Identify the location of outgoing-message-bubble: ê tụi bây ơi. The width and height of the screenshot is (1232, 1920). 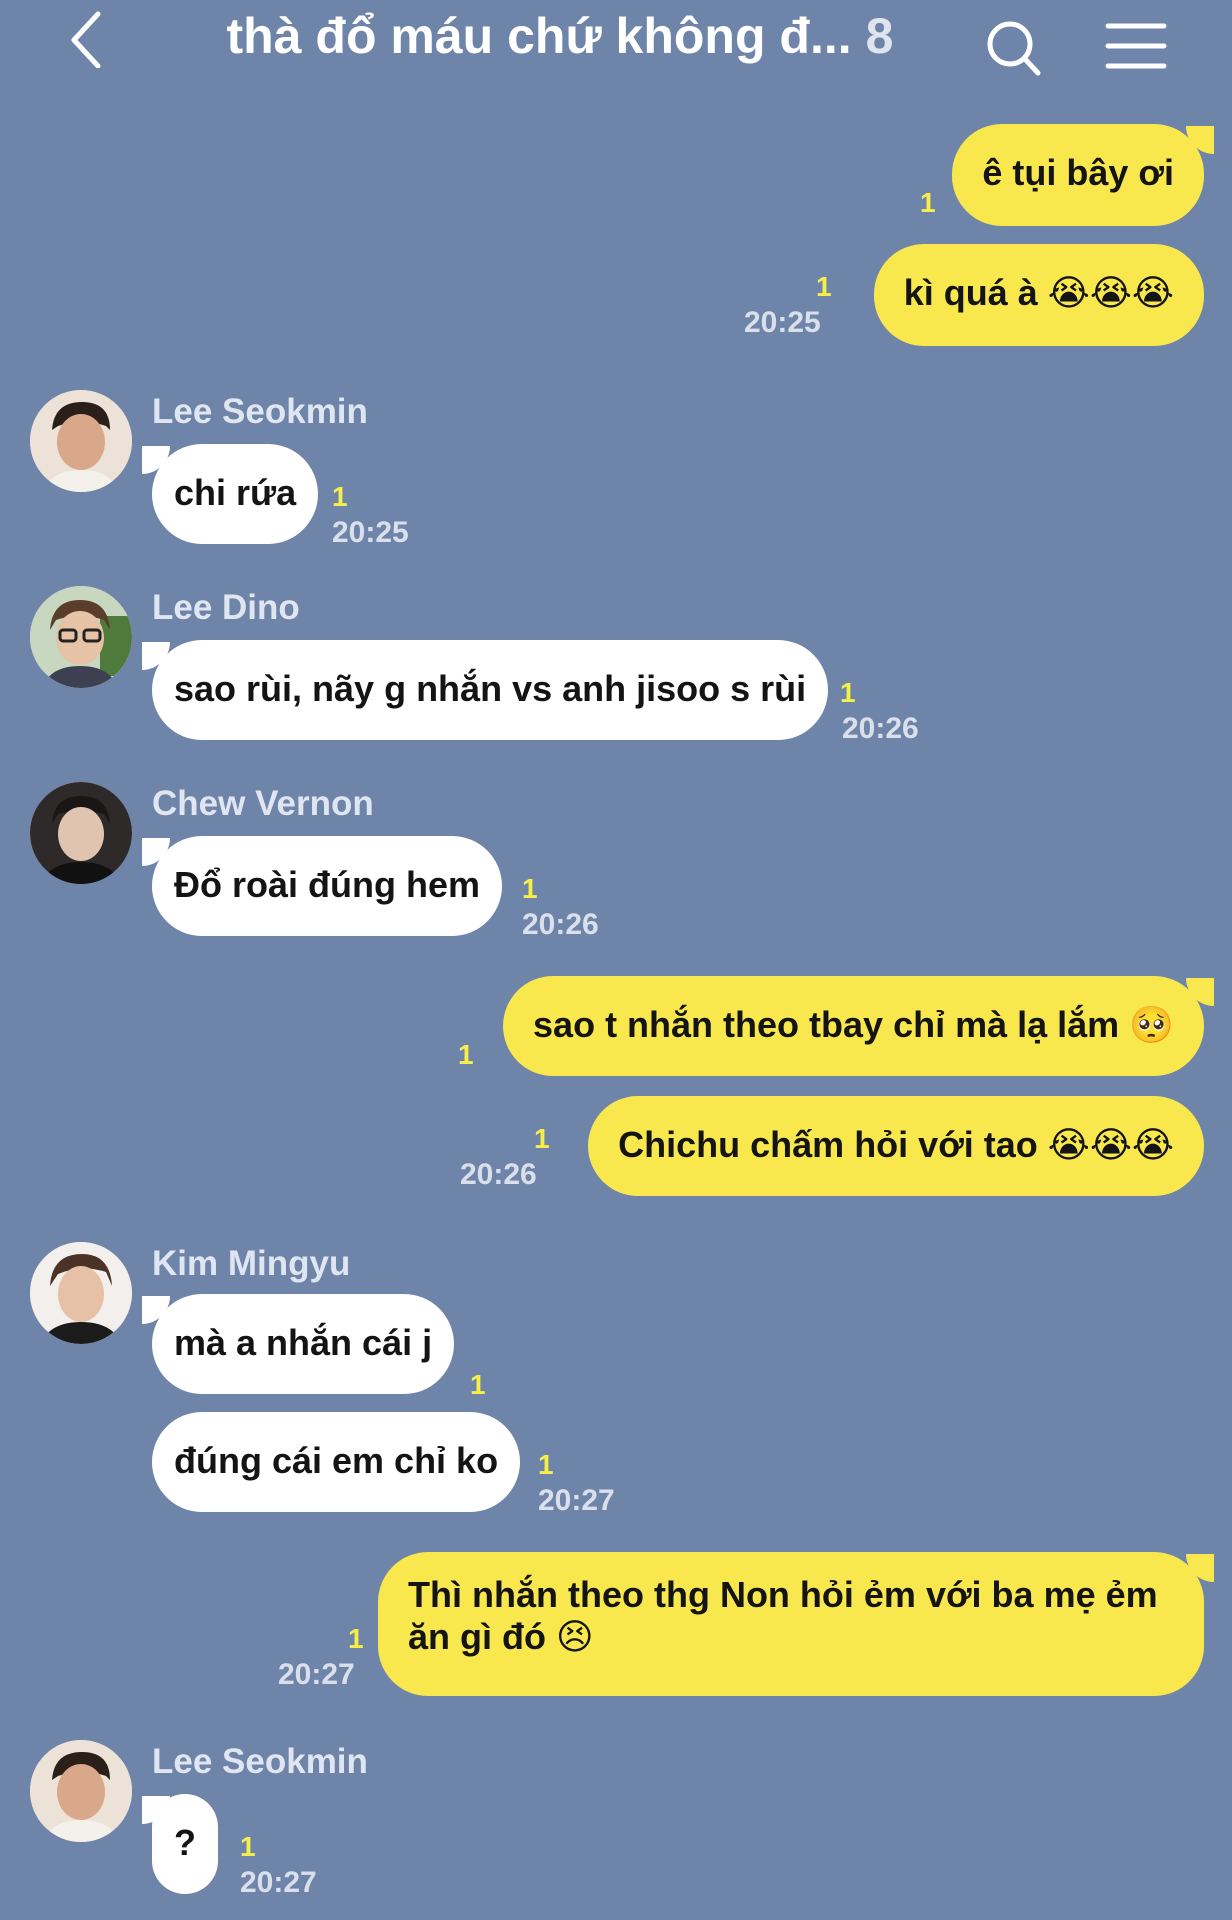
(1078, 175).